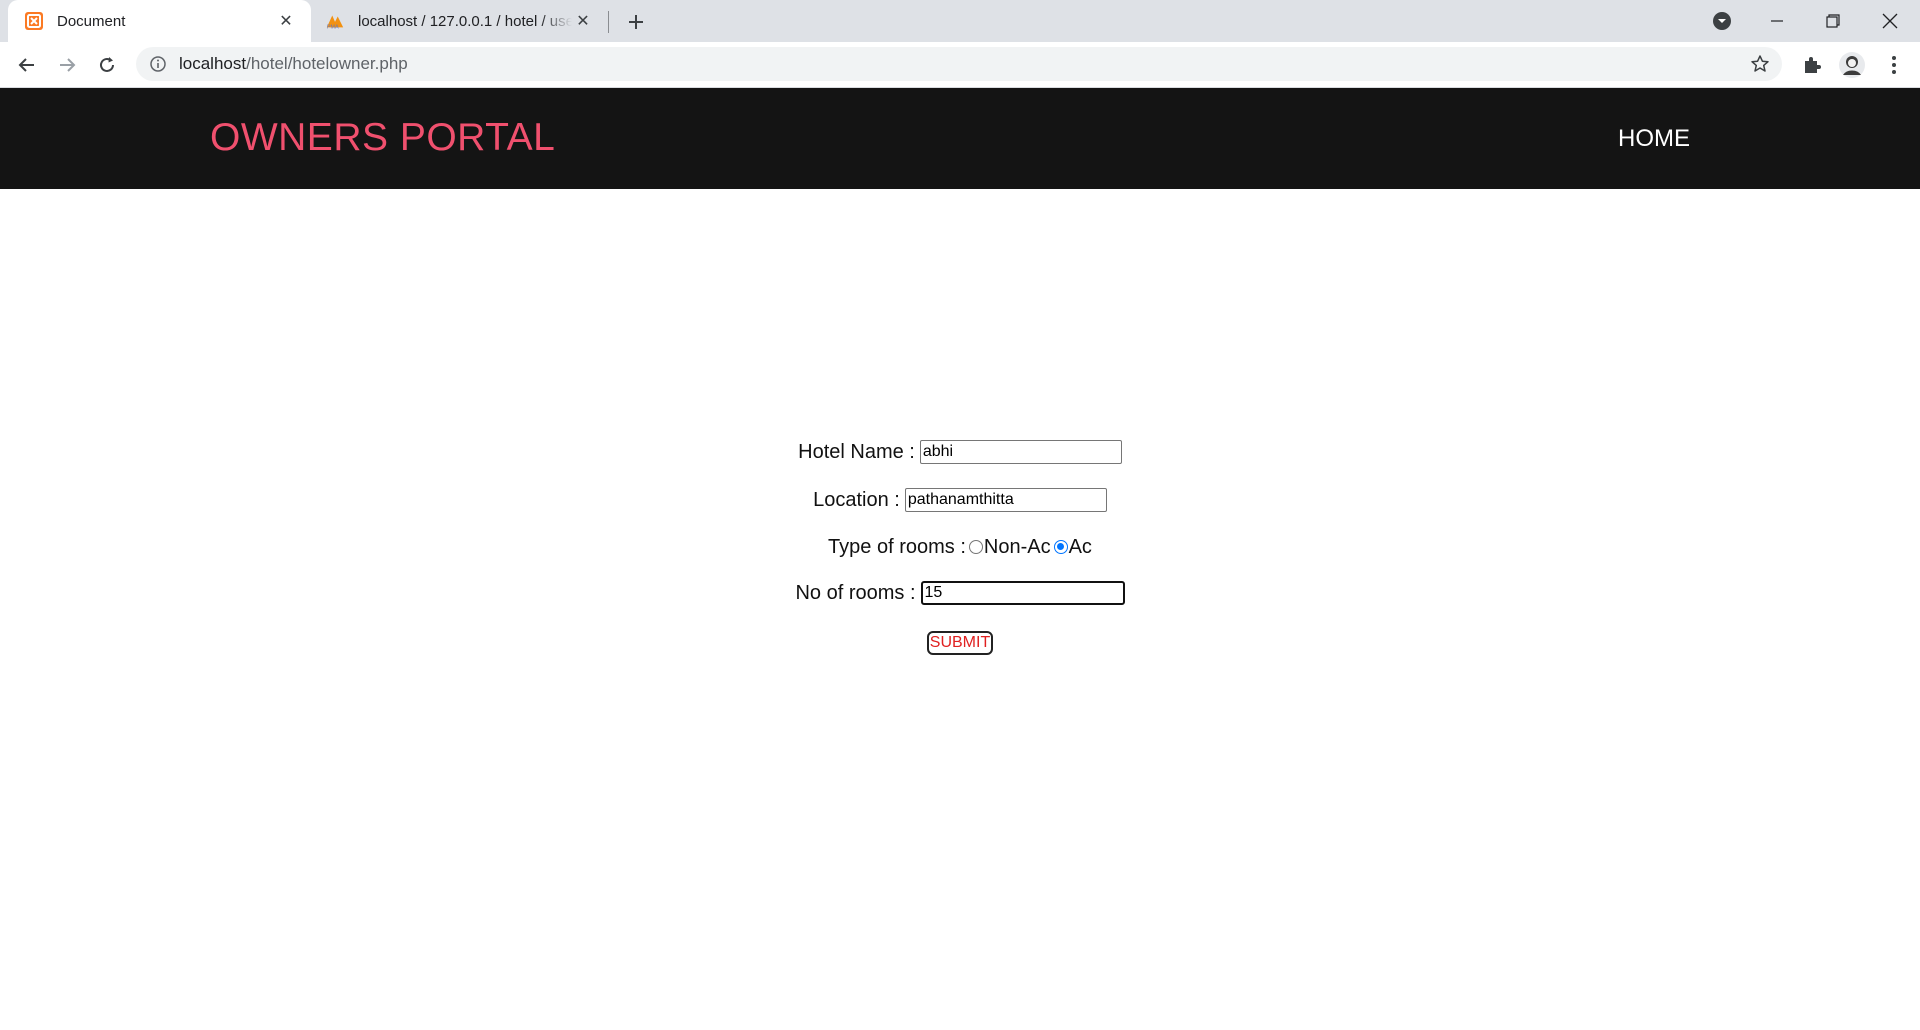 The image size is (1920, 1030). I want to click on reload-icon, so click(107, 65).